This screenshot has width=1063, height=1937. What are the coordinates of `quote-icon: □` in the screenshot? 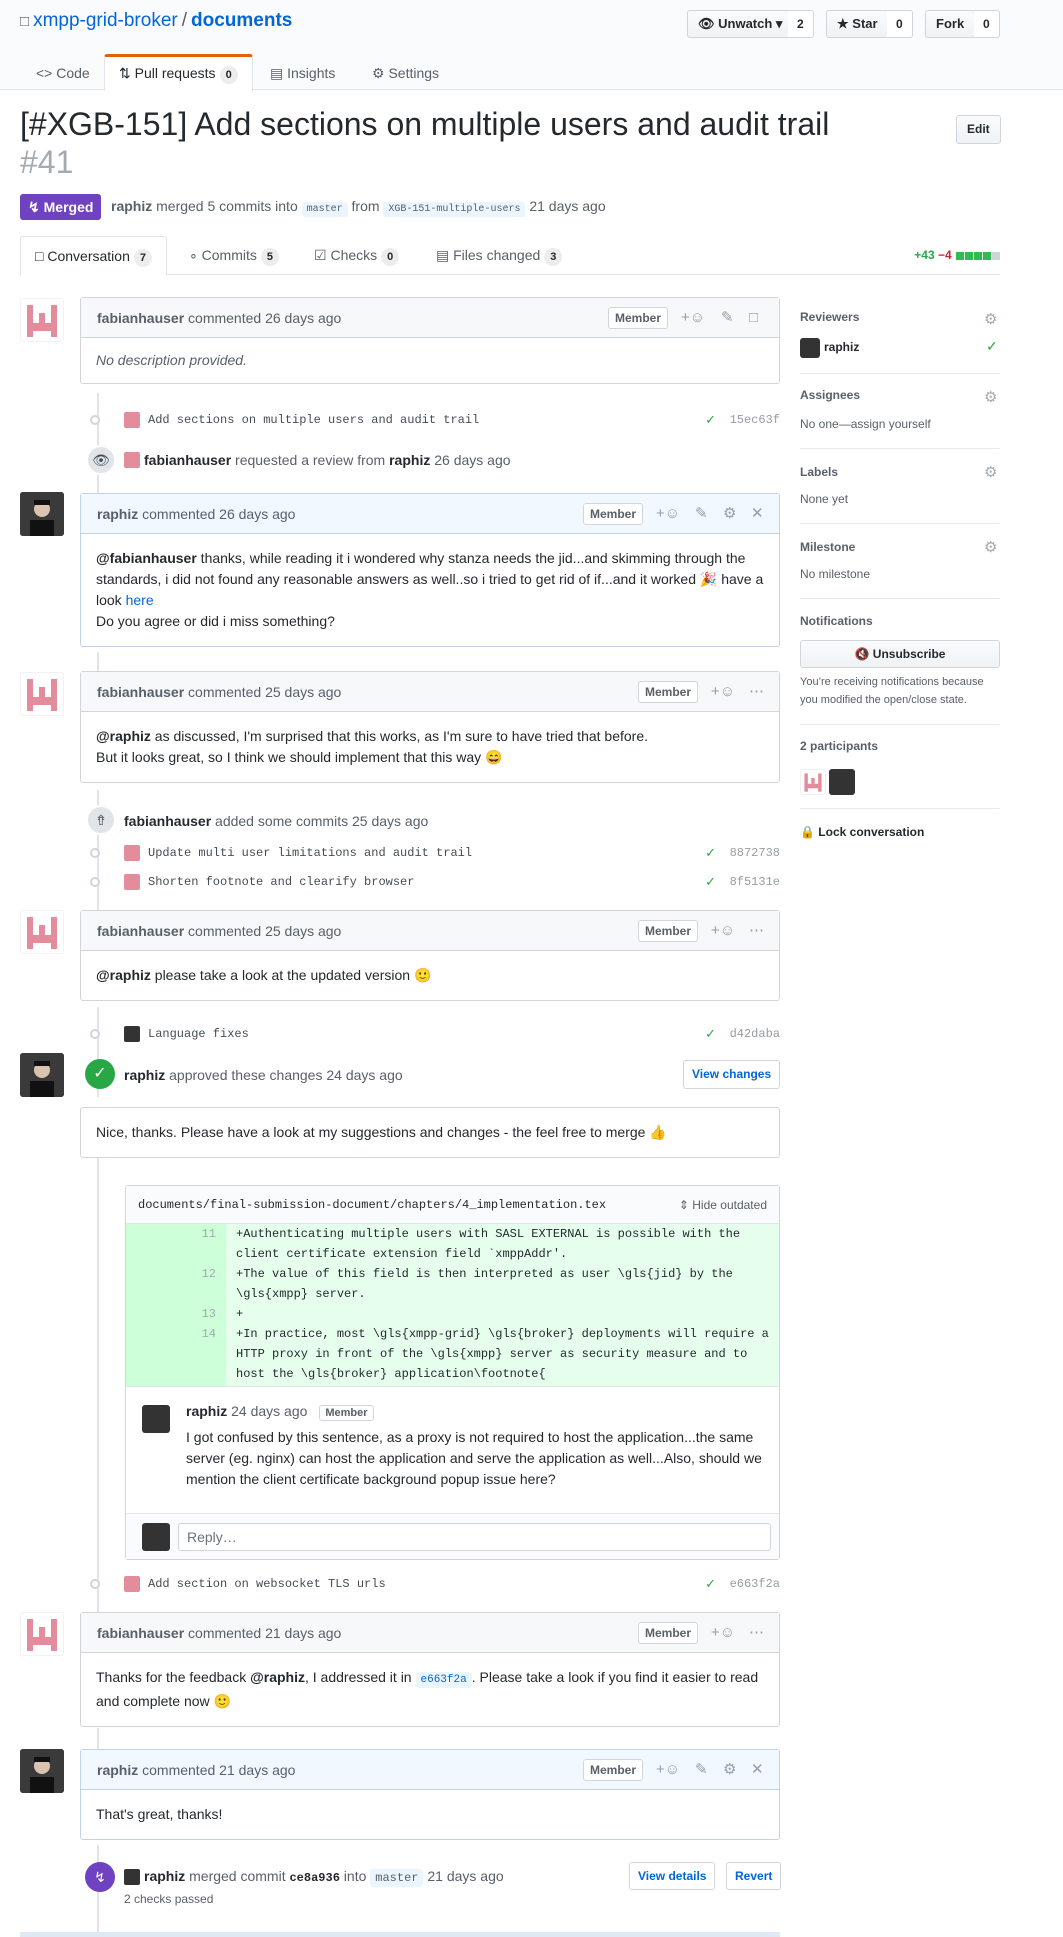 It's located at (753, 318).